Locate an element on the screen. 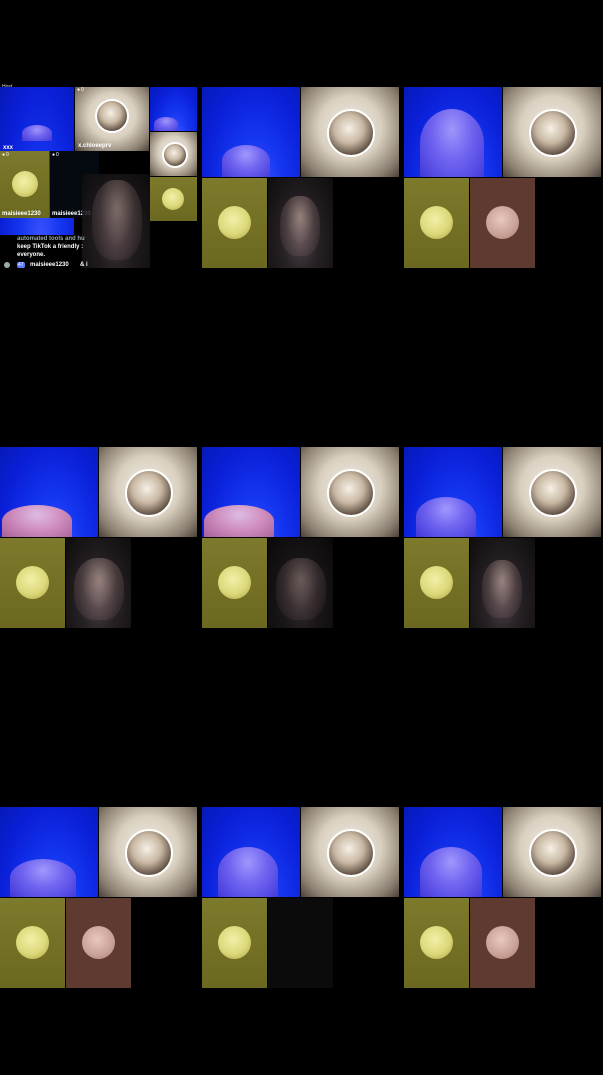 The image size is (603, 1075). viewer-tile-3: 0 maisieee1230 is located at coordinates (24, 184).